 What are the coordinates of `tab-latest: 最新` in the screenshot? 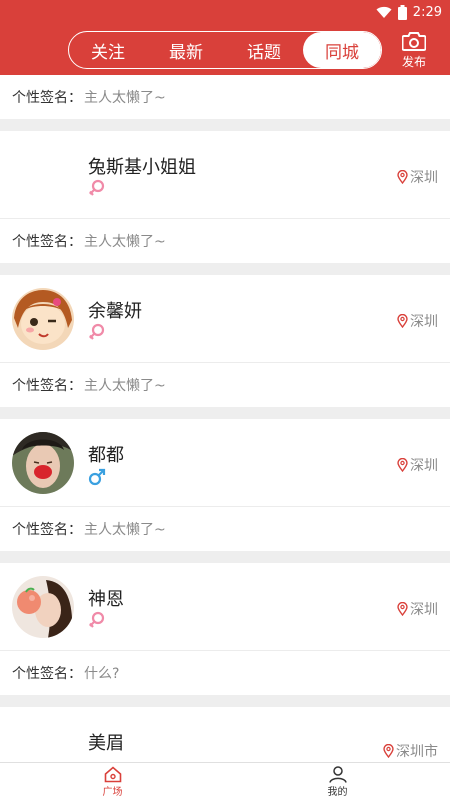 It's located at (186, 50).